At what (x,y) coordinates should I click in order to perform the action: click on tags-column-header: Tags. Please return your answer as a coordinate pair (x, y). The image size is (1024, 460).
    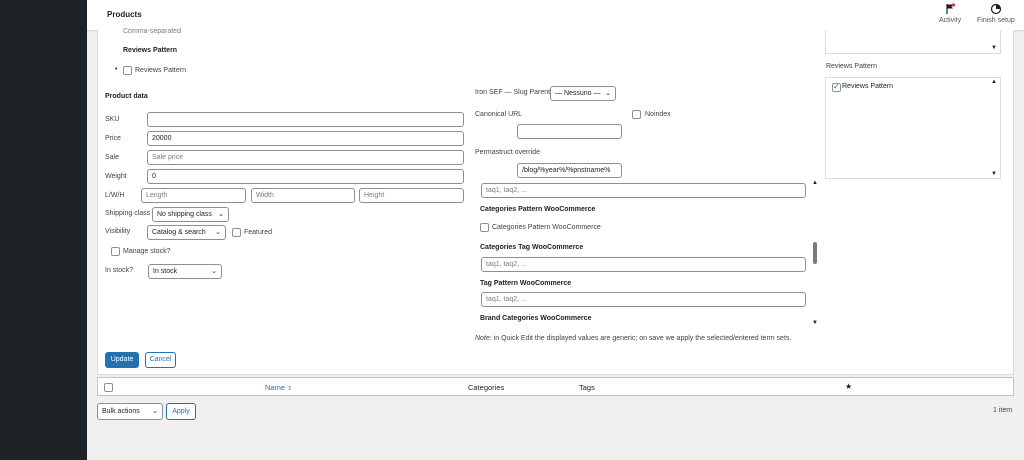
    Looking at the image, I should click on (587, 387).